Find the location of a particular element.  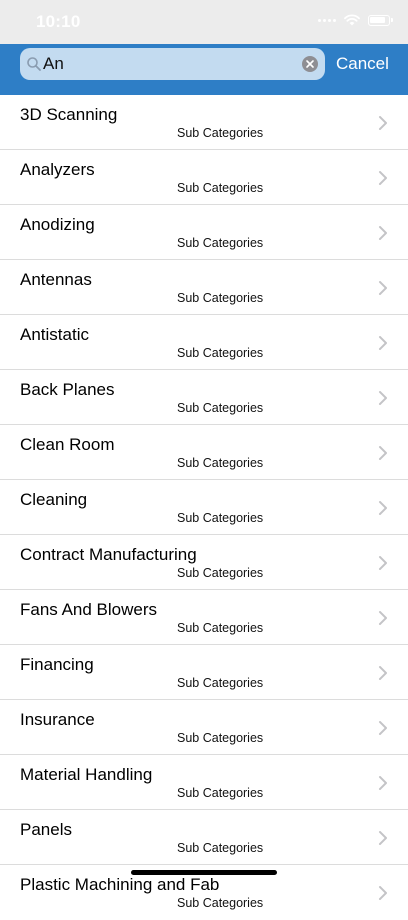

cancel-button: Cancel is located at coordinates (362, 64).